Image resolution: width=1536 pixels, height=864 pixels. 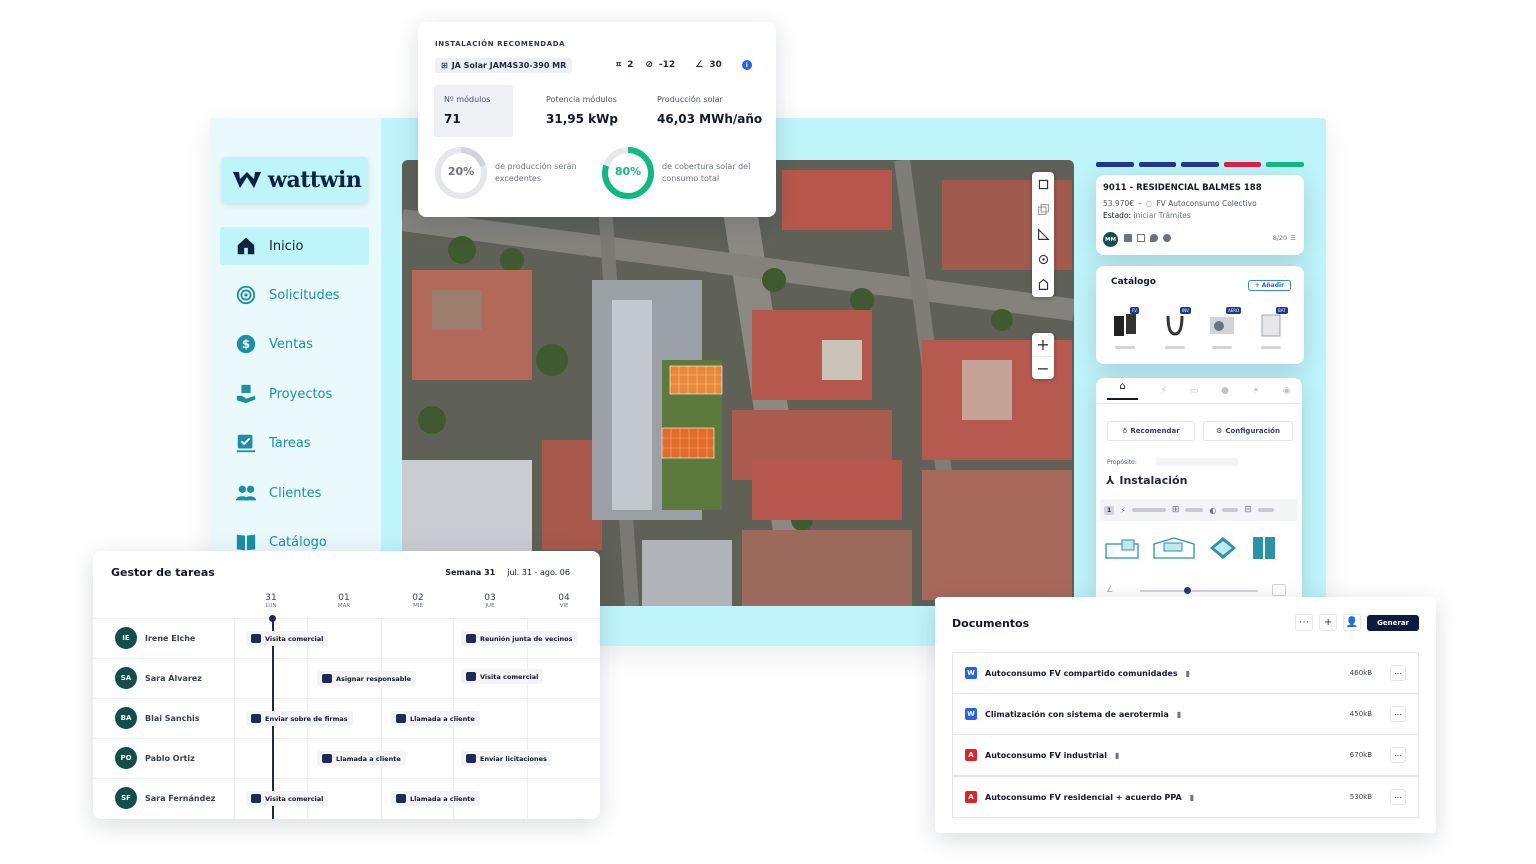 What do you see at coordinates (1151, 431) in the screenshot?
I see `recommend-button: ♁ Recomendar` at bounding box center [1151, 431].